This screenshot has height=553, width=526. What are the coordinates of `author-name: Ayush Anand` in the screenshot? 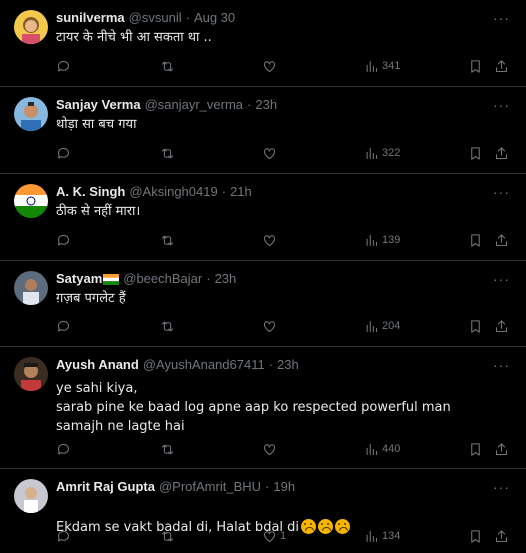 It's located at (97, 365).